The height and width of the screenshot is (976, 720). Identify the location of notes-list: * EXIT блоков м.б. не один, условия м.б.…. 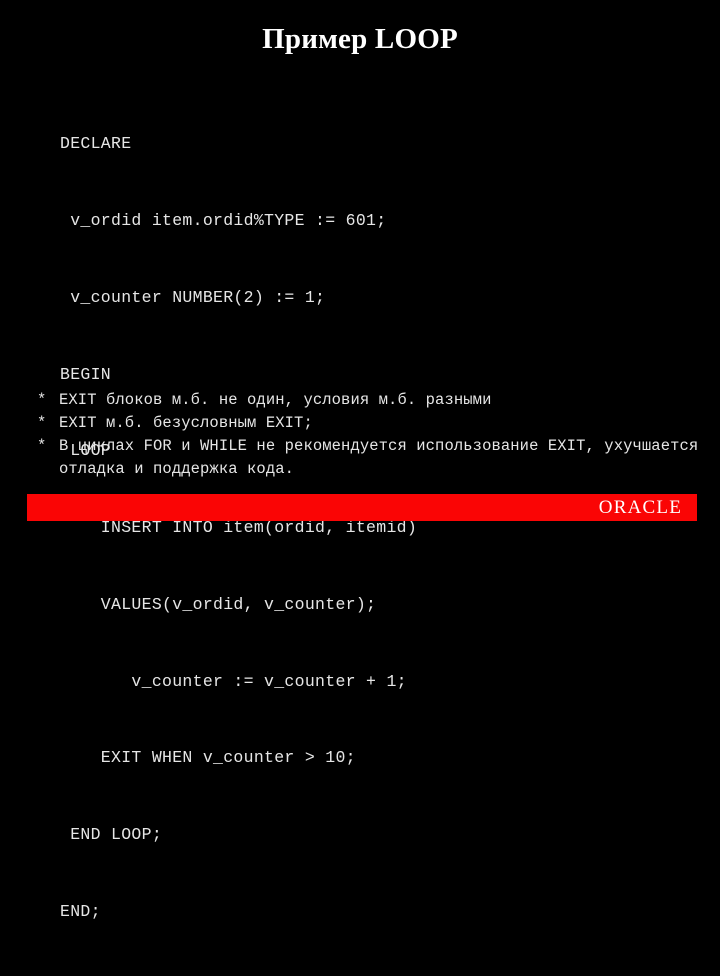
(372, 435).